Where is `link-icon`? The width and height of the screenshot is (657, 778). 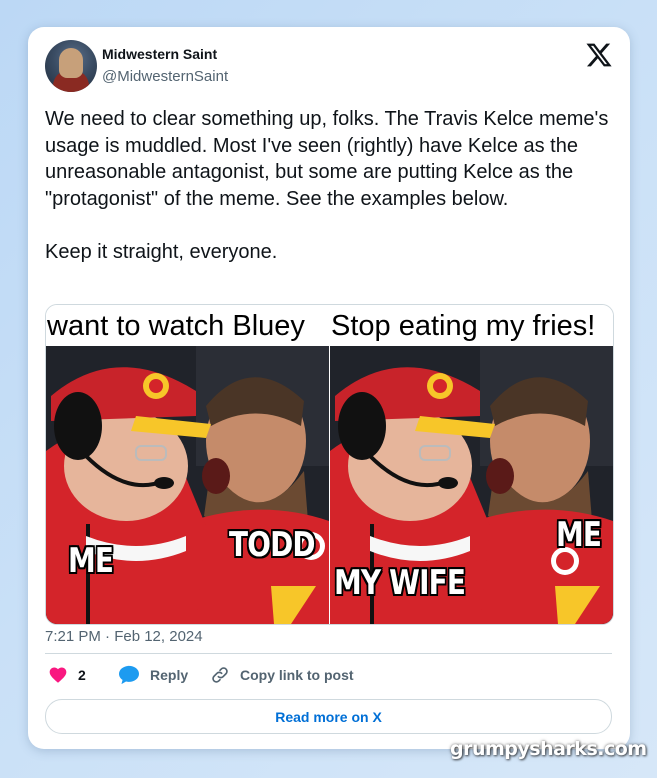 link-icon is located at coordinates (220, 675).